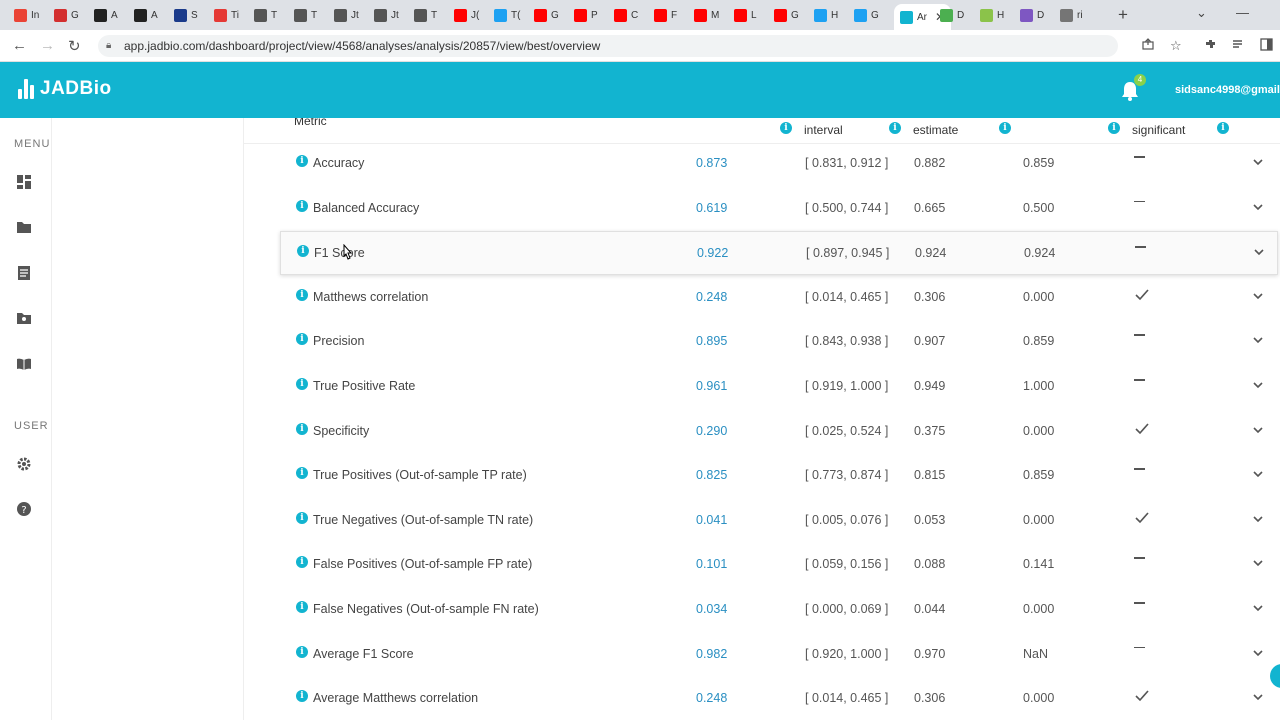  What do you see at coordinates (24, 464) in the screenshot?
I see `gear-icon` at bounding box center [24, 464].